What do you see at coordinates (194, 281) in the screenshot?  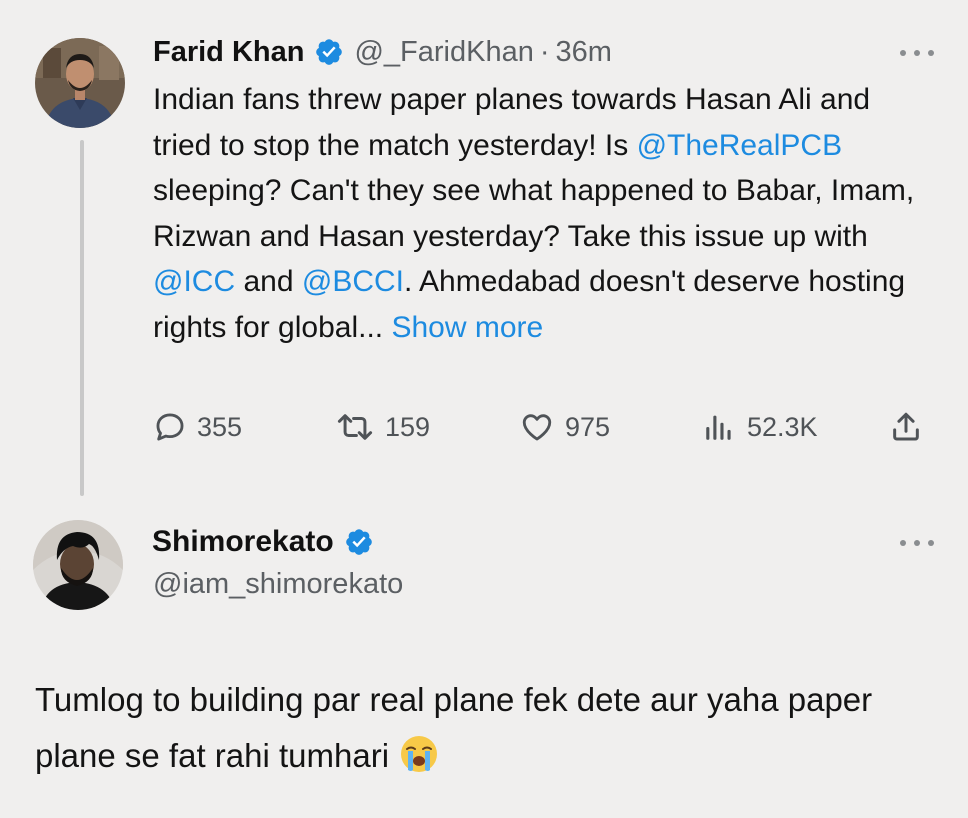 I see `mention-icc: @ICC` at bounding box center [194, 281].